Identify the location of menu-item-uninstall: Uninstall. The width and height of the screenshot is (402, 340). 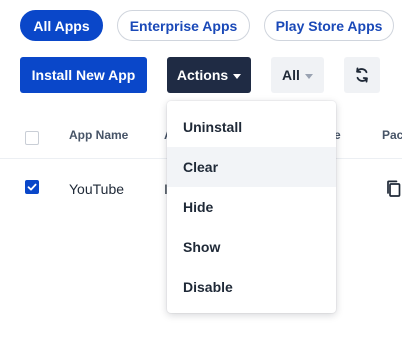
(251, 127).